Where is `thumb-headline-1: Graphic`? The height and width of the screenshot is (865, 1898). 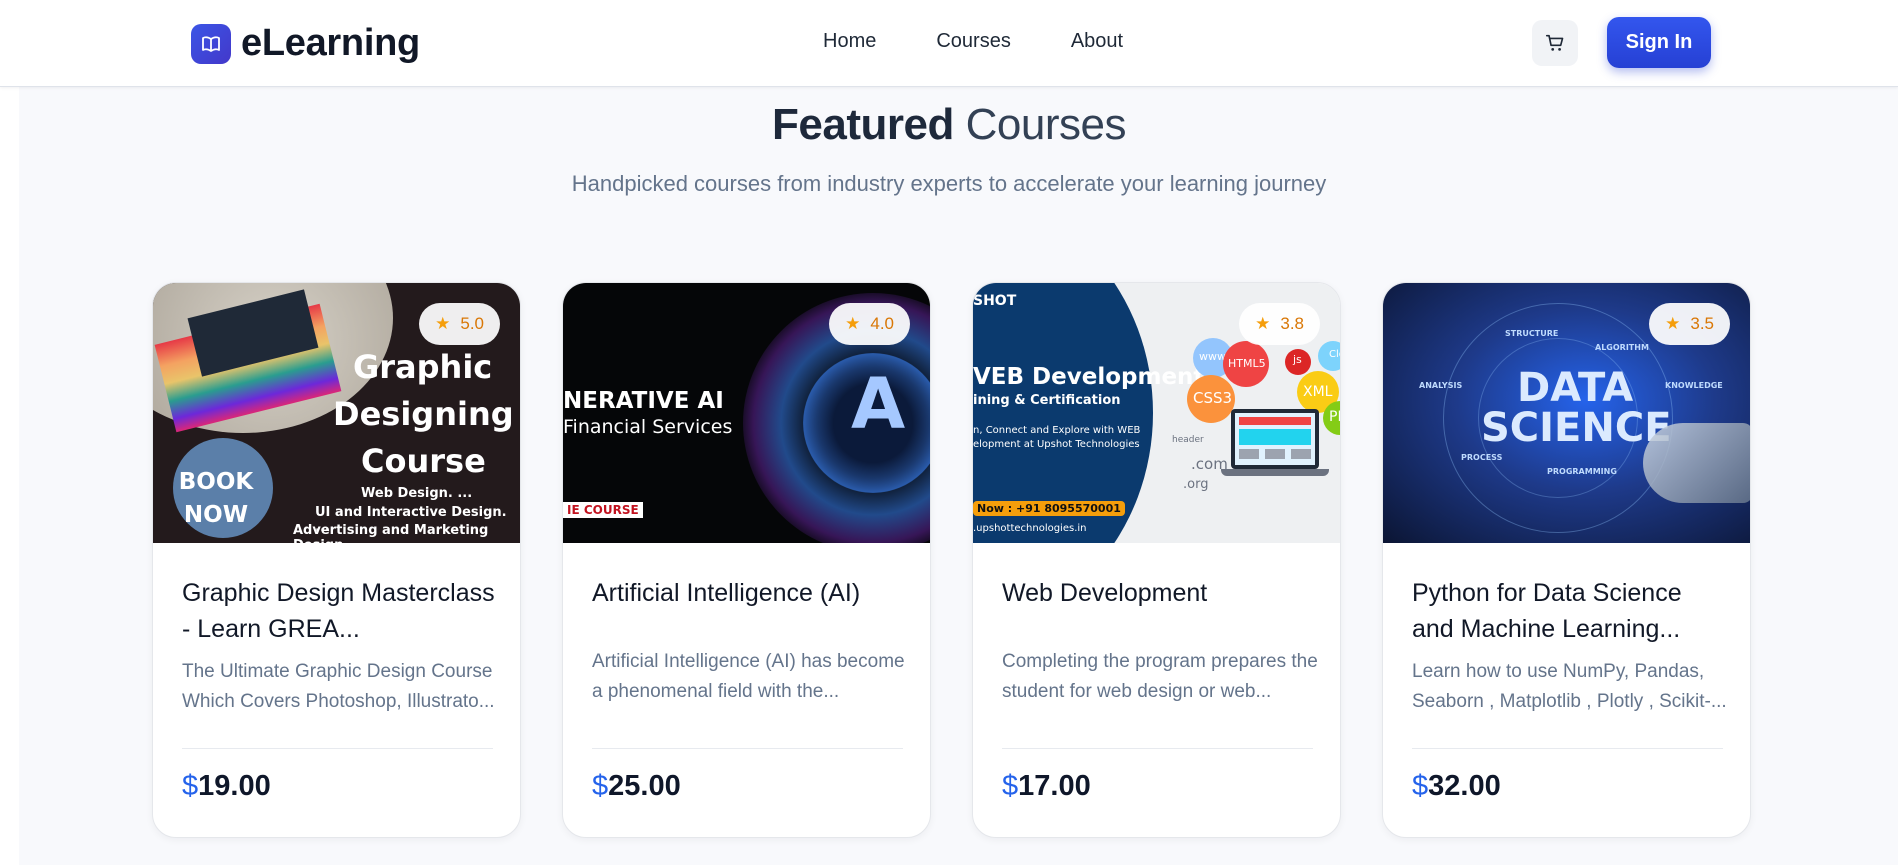 thumb-headline-1: Graphic is located at coordinates (423, 367).